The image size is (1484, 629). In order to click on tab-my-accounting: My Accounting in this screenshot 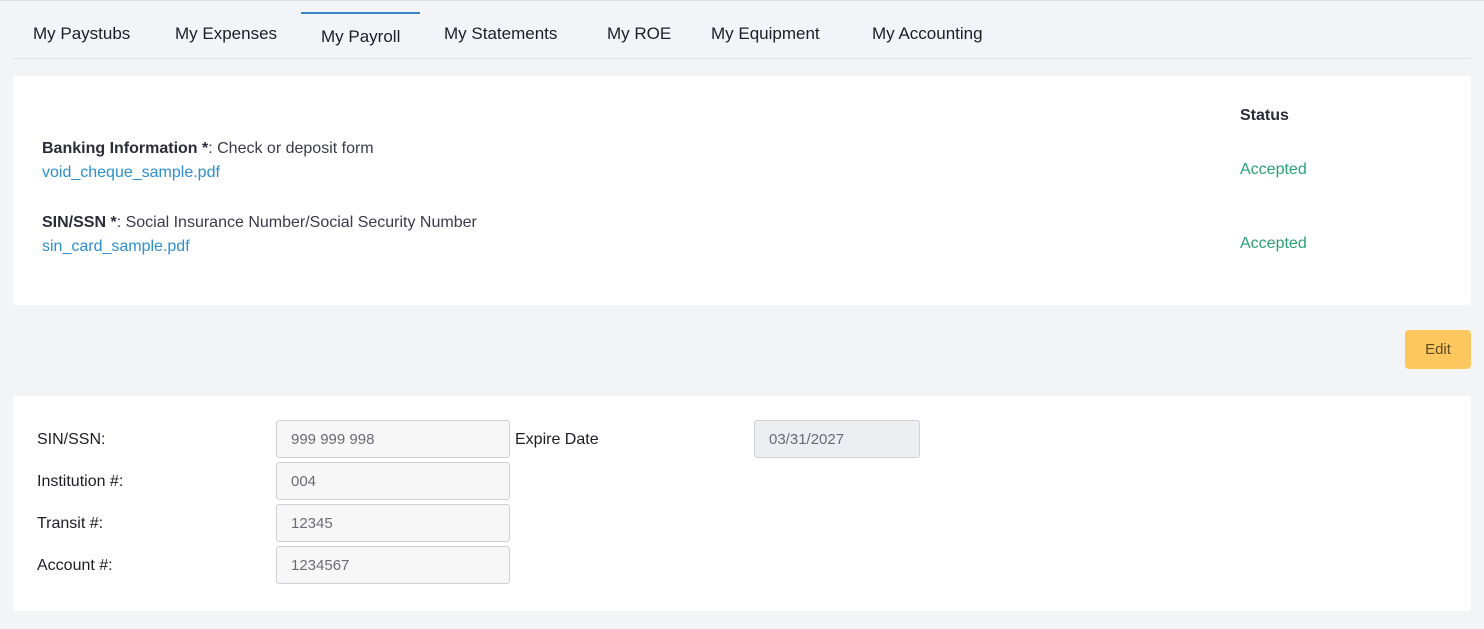, I will do `click(927, 35)`.